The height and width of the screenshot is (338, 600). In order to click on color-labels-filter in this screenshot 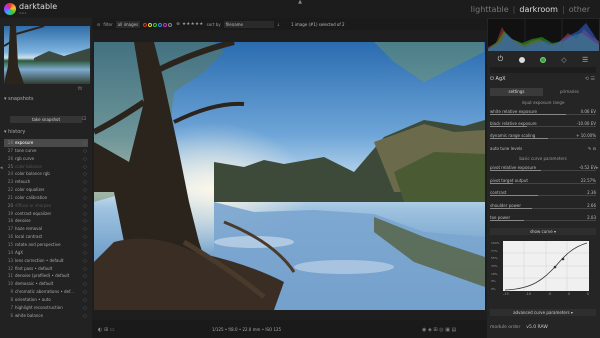, I will do `click(158, 24)`.